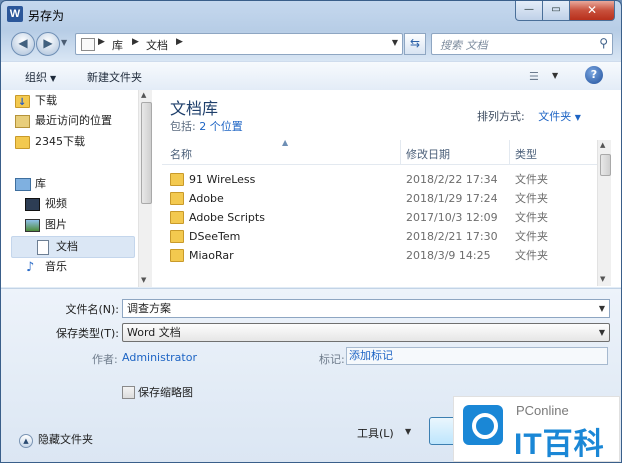 The height and width of the screenshot is (463, 622). Describe the element at coordinates (381, 217) in the screenshot. I see `file-row: Adobe Scripts 2017/10/3 12:09 文件夹` at that location.